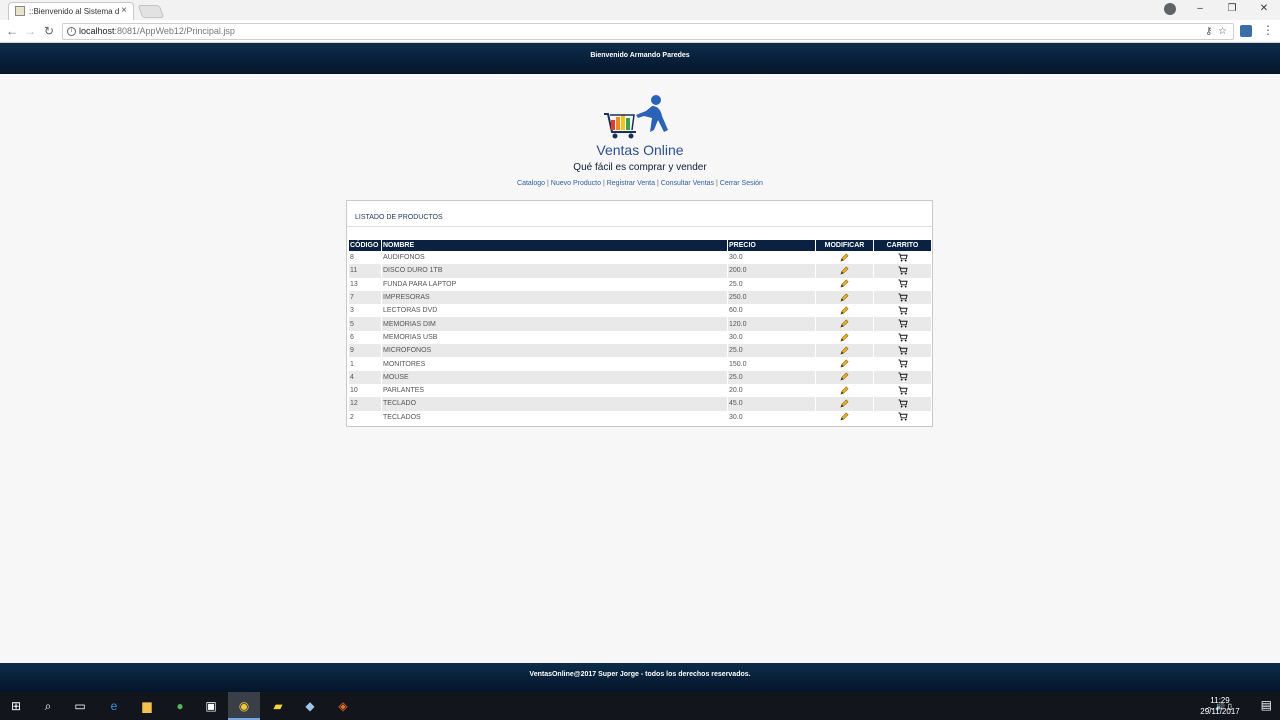 The width and height of the screenshot is (1280, 720). I want to click on notification-center-icon: ▤, so click(1266, 705).